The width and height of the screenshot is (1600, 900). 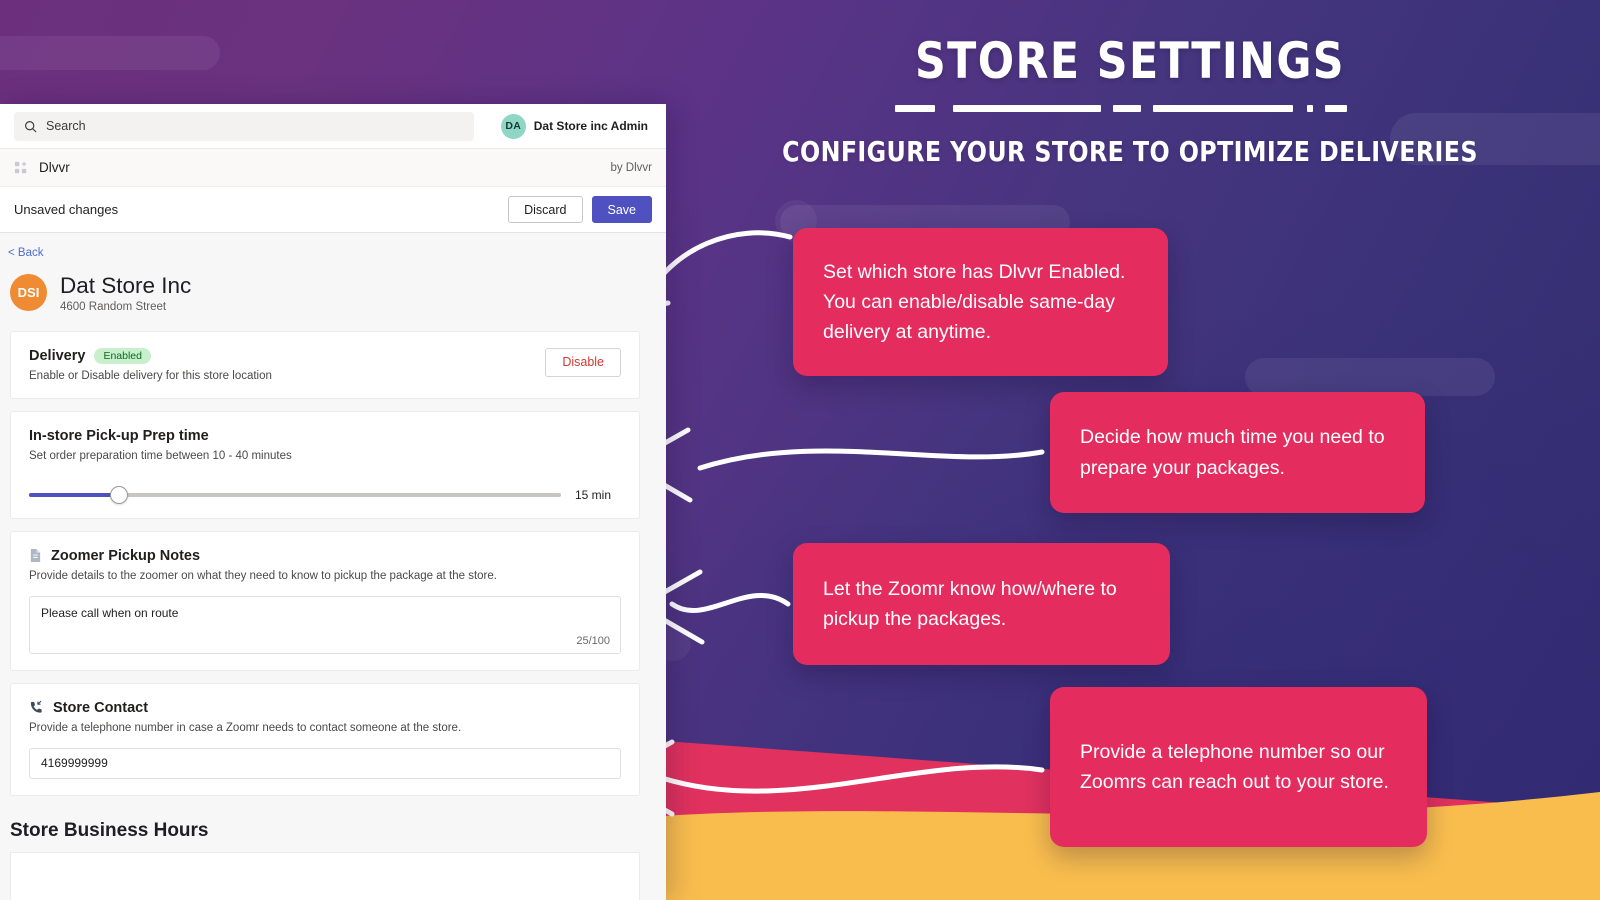 I want to click on status-badge: Enabled, so click(x=122, y=355).